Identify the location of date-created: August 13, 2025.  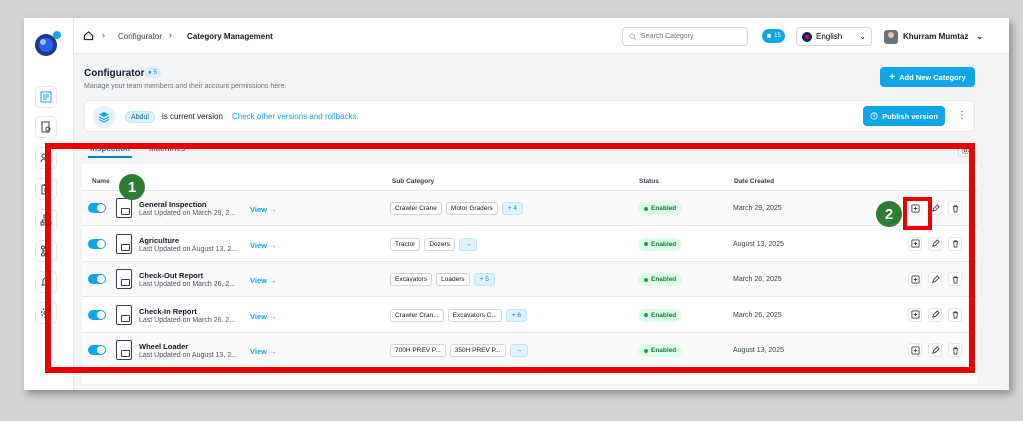
(758, 244).